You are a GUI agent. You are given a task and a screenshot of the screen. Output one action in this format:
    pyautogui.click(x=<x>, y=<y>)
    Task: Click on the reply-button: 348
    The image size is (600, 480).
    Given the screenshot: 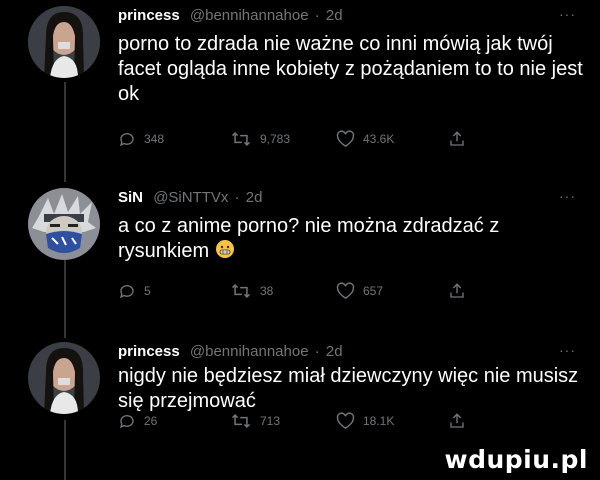 What is the action you would take?
    pyautogui.click(x=141, y=139)
    